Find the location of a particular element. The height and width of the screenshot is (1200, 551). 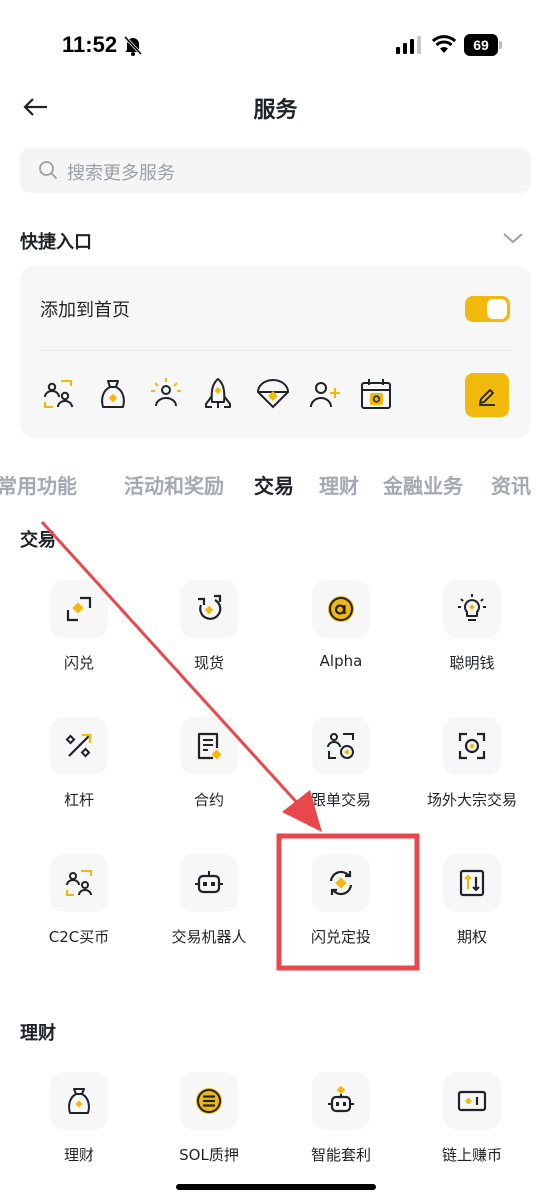

service-label: 闪兑 is located at coordinates (78, 663).